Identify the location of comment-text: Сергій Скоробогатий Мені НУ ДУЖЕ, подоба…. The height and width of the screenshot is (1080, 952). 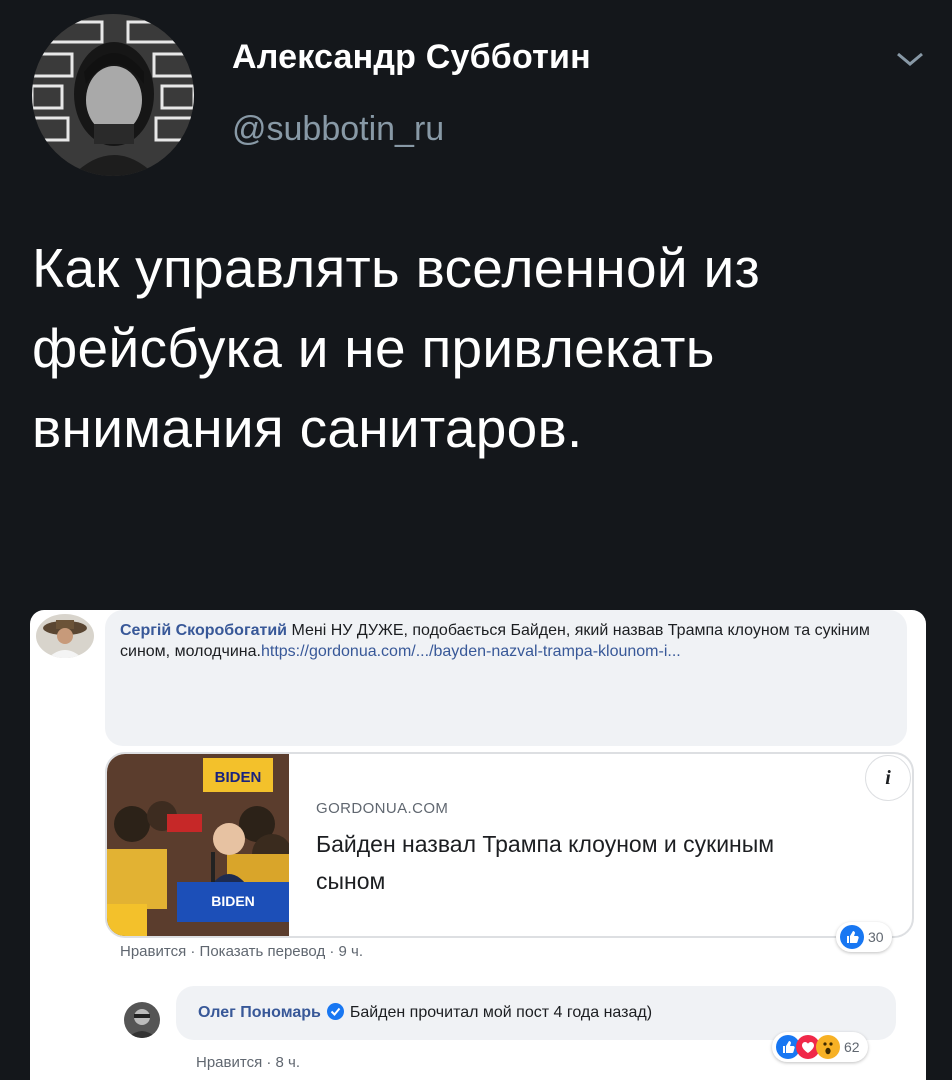
(505, 641).